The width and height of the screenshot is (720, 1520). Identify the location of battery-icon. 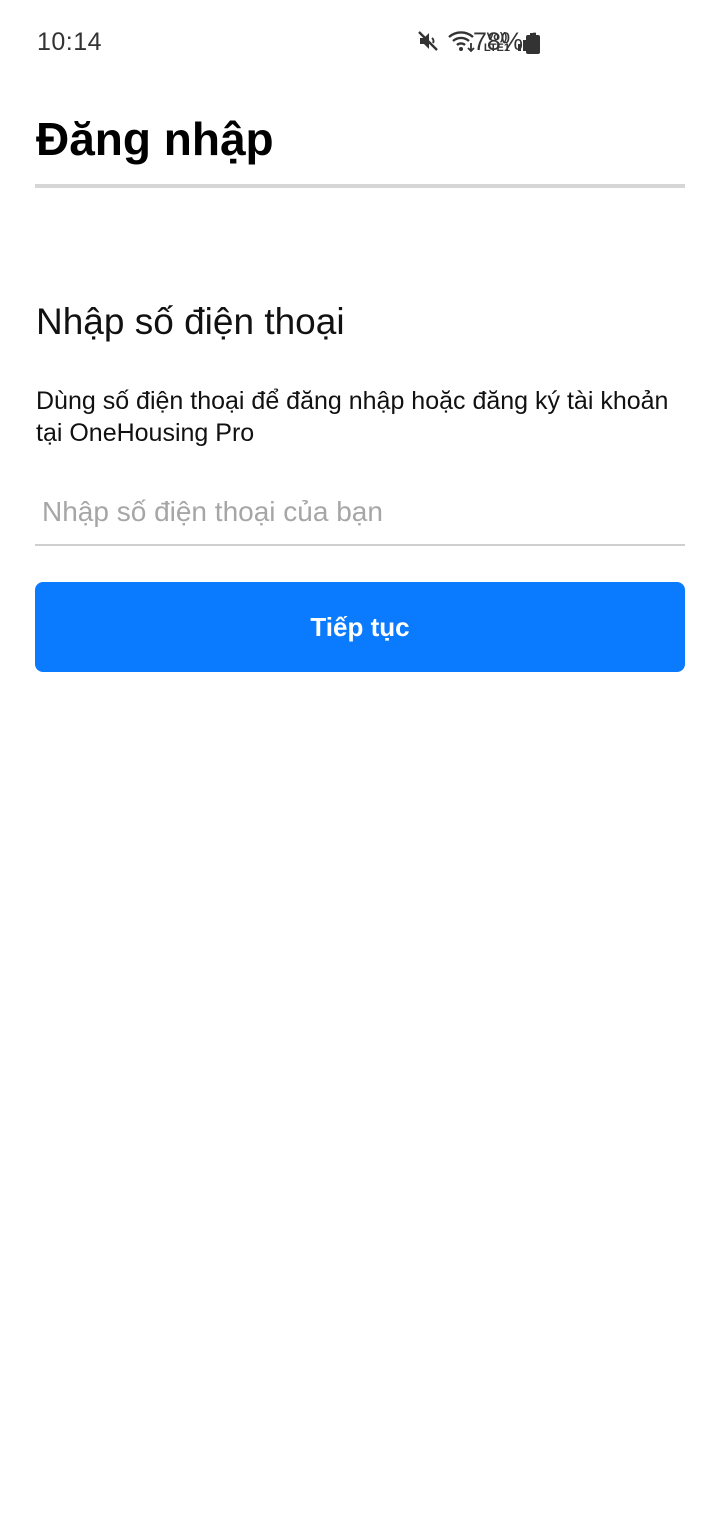
(533, 43).